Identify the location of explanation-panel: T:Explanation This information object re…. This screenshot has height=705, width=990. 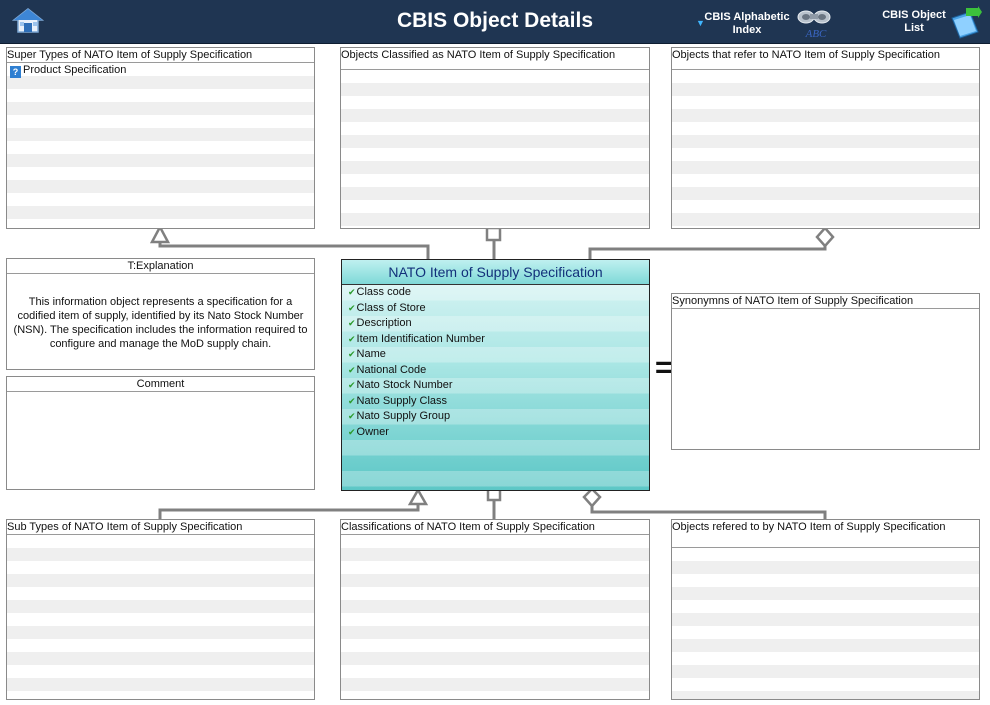
(160, 314).